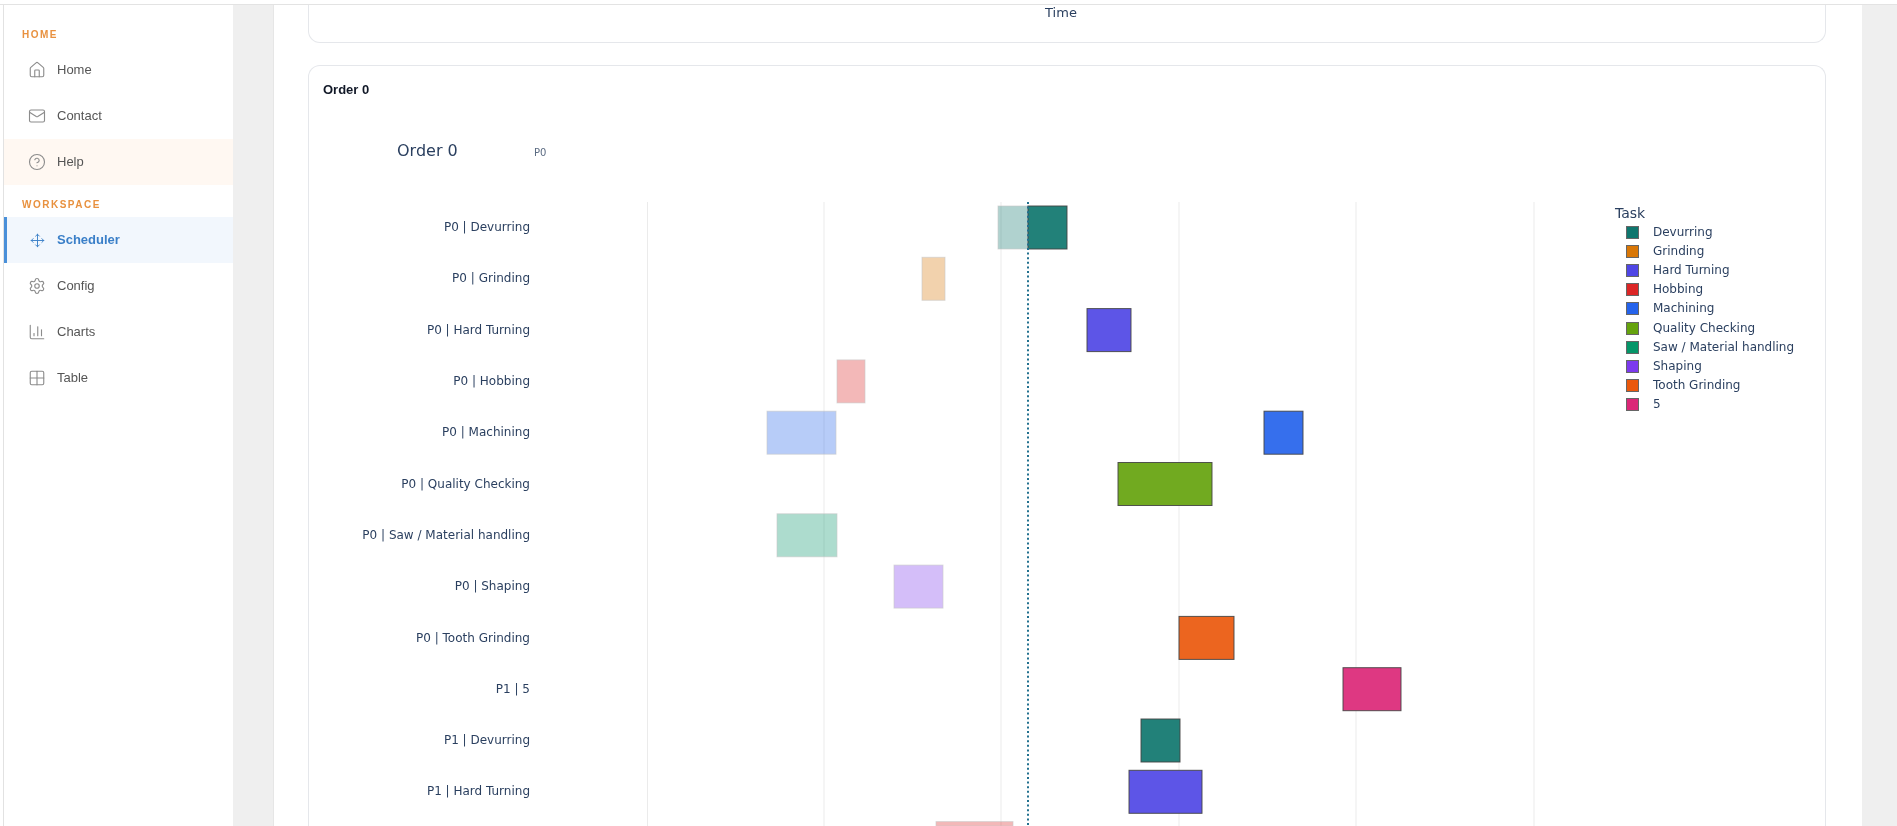 This screenshot has height=826, width=1897. What do you see at coordinates (1691, 271) in the screenshot?
I see `legend-label: Hard Turning` at bounding box center [1691, 271].